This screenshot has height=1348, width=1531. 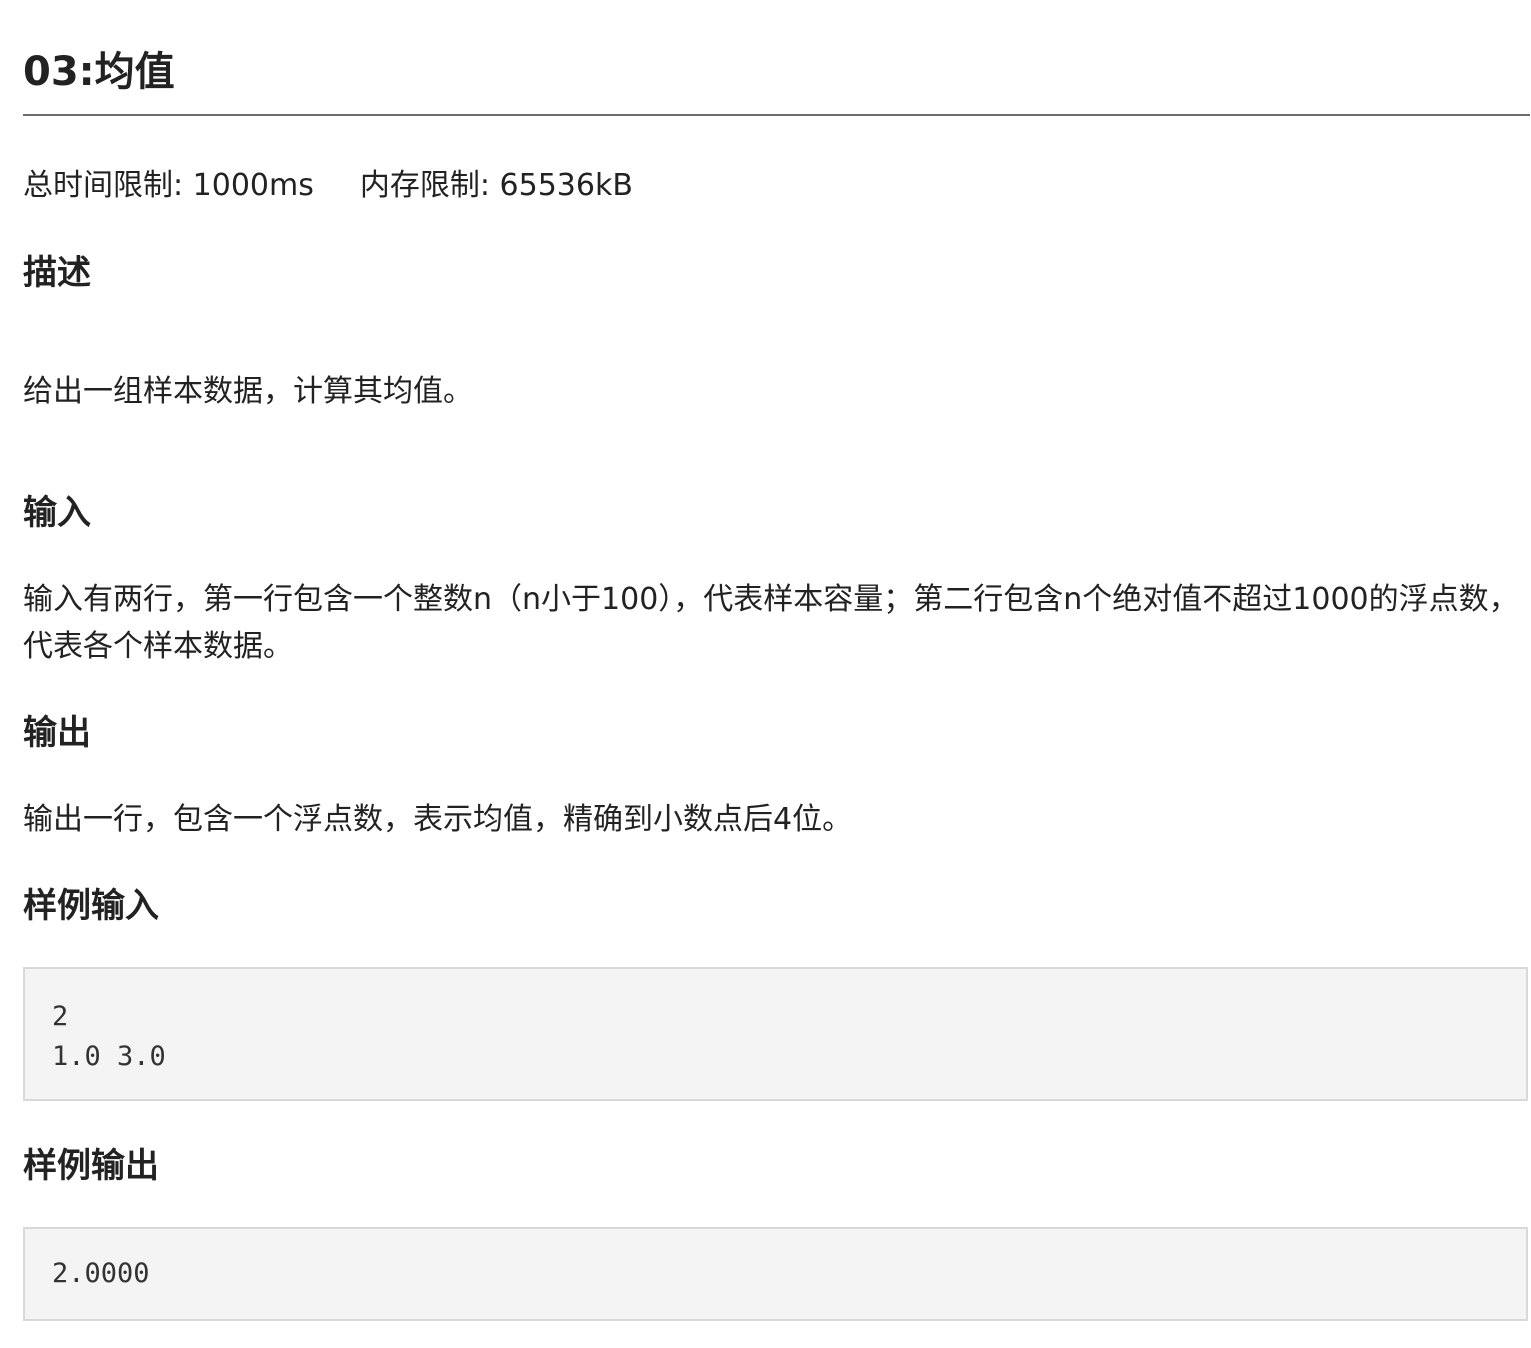 What do you see at coordinates (253, 185) in the screenshot?
I see `time-limit-value: 1000ms` at bounding box center [253, 185].